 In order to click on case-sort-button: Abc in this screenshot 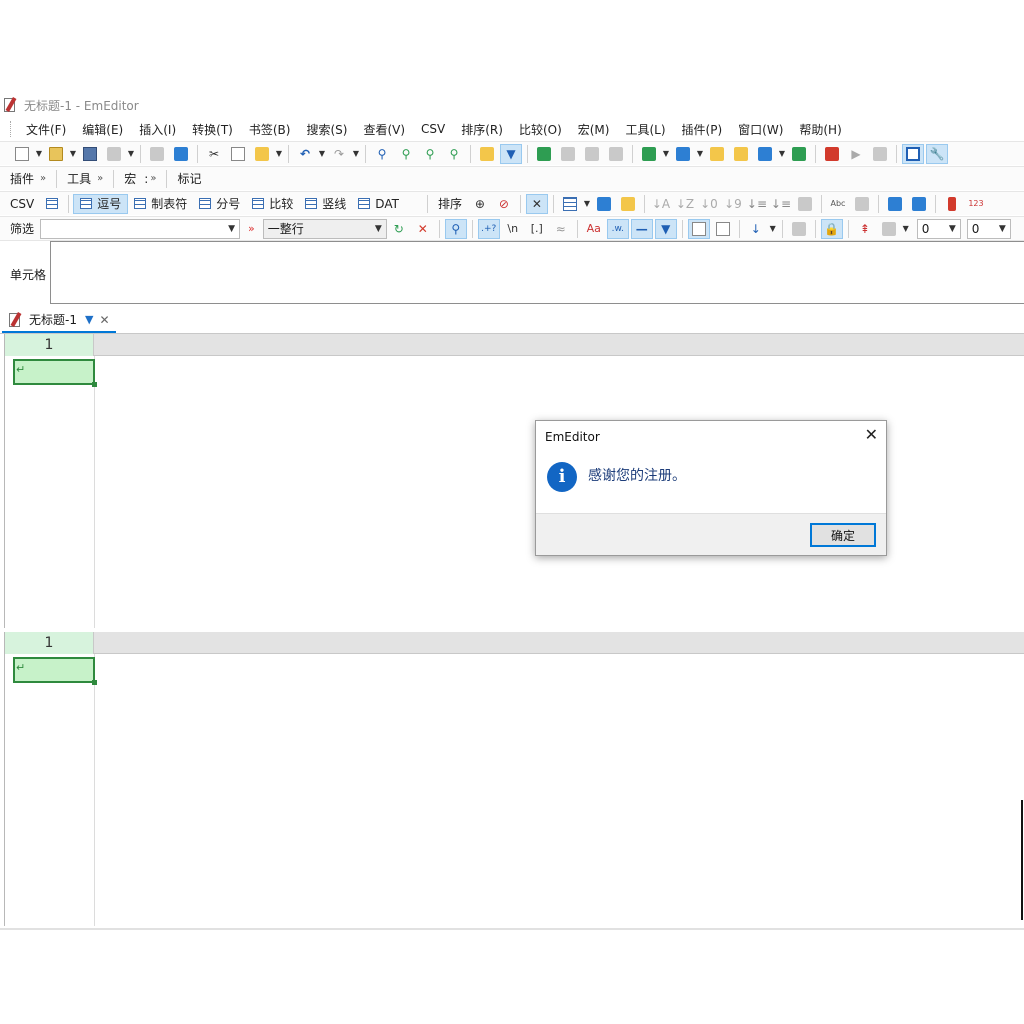, I will do `click(838, 204)`.